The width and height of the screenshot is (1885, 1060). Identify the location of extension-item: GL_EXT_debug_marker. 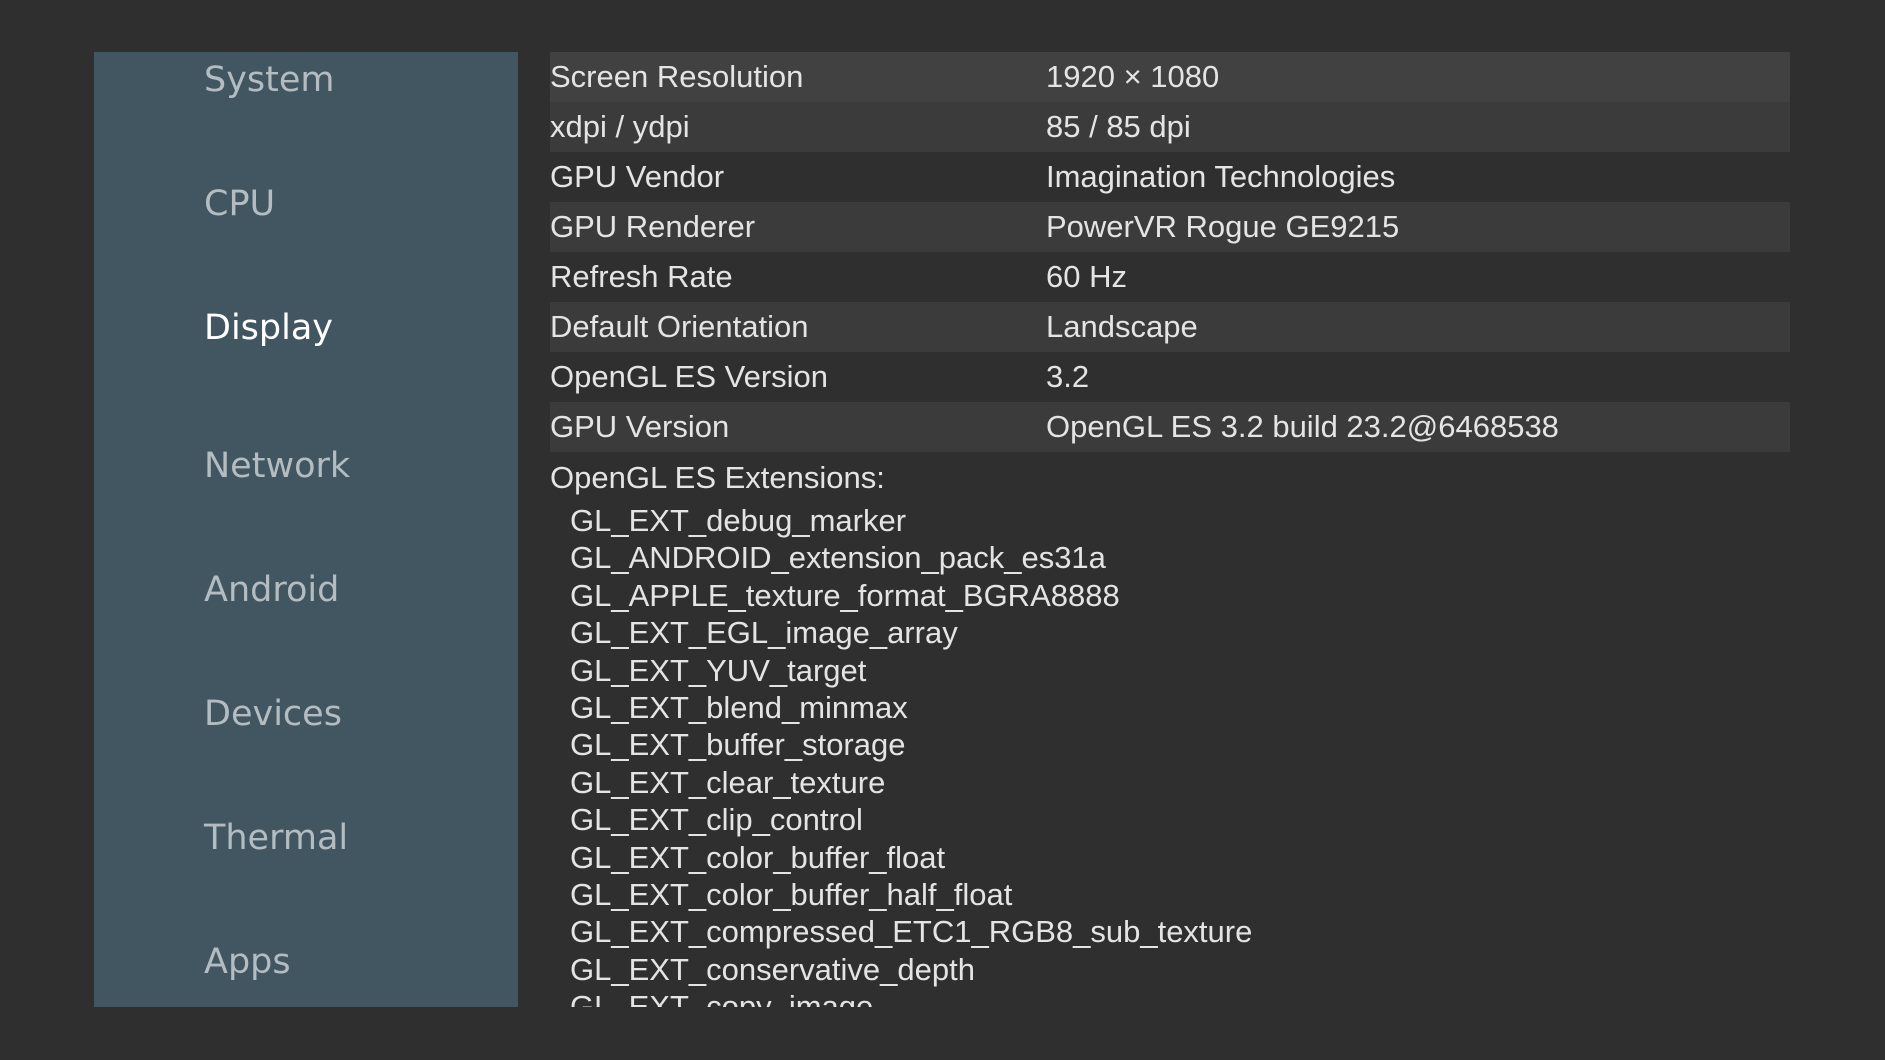
(738, 520).